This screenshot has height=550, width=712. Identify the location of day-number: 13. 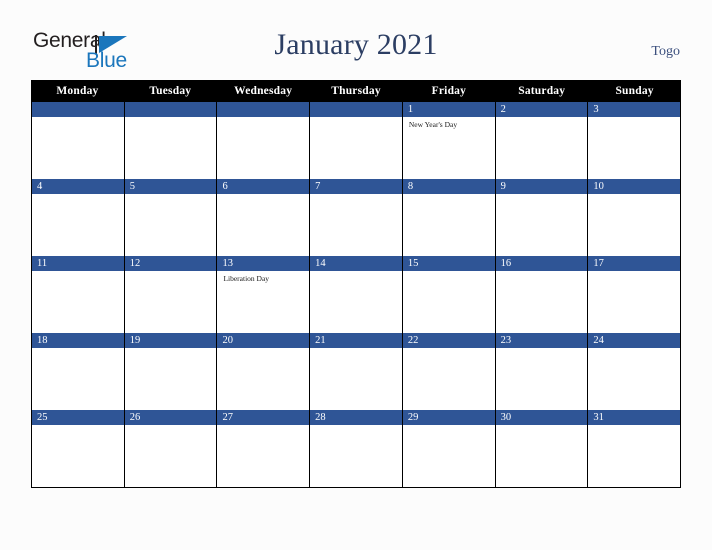
(263, 263).